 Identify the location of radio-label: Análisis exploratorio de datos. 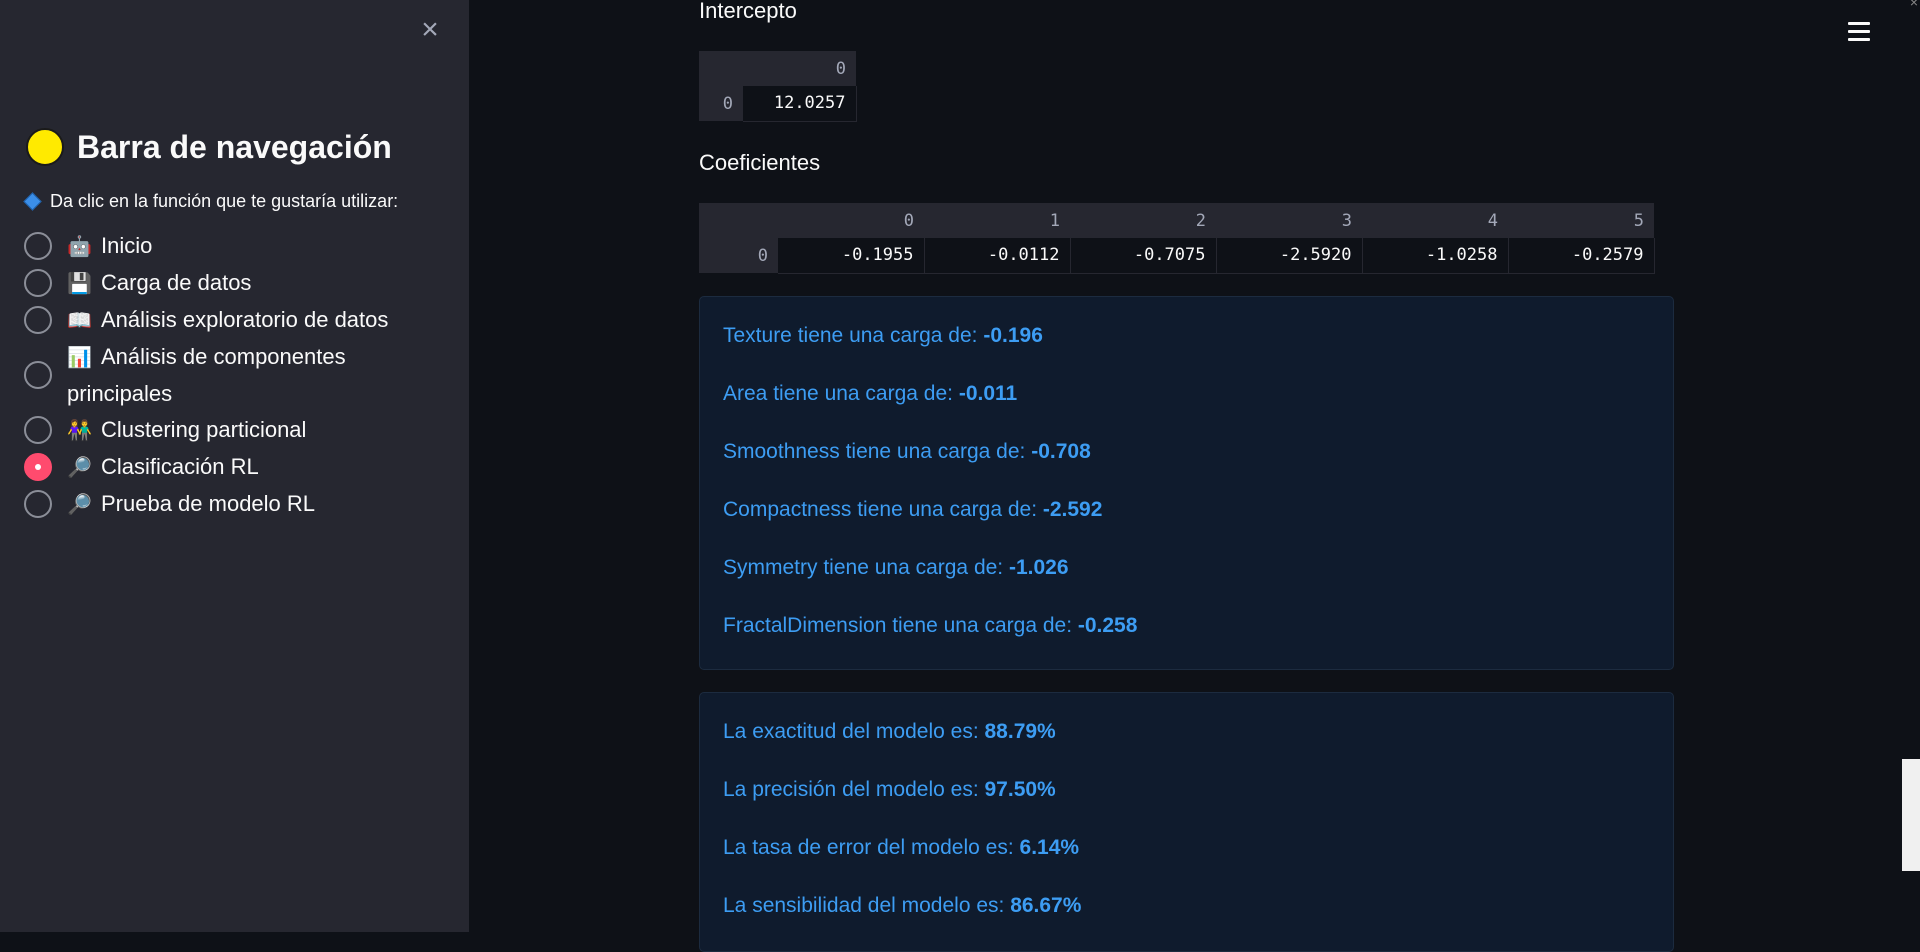
(245, 319).